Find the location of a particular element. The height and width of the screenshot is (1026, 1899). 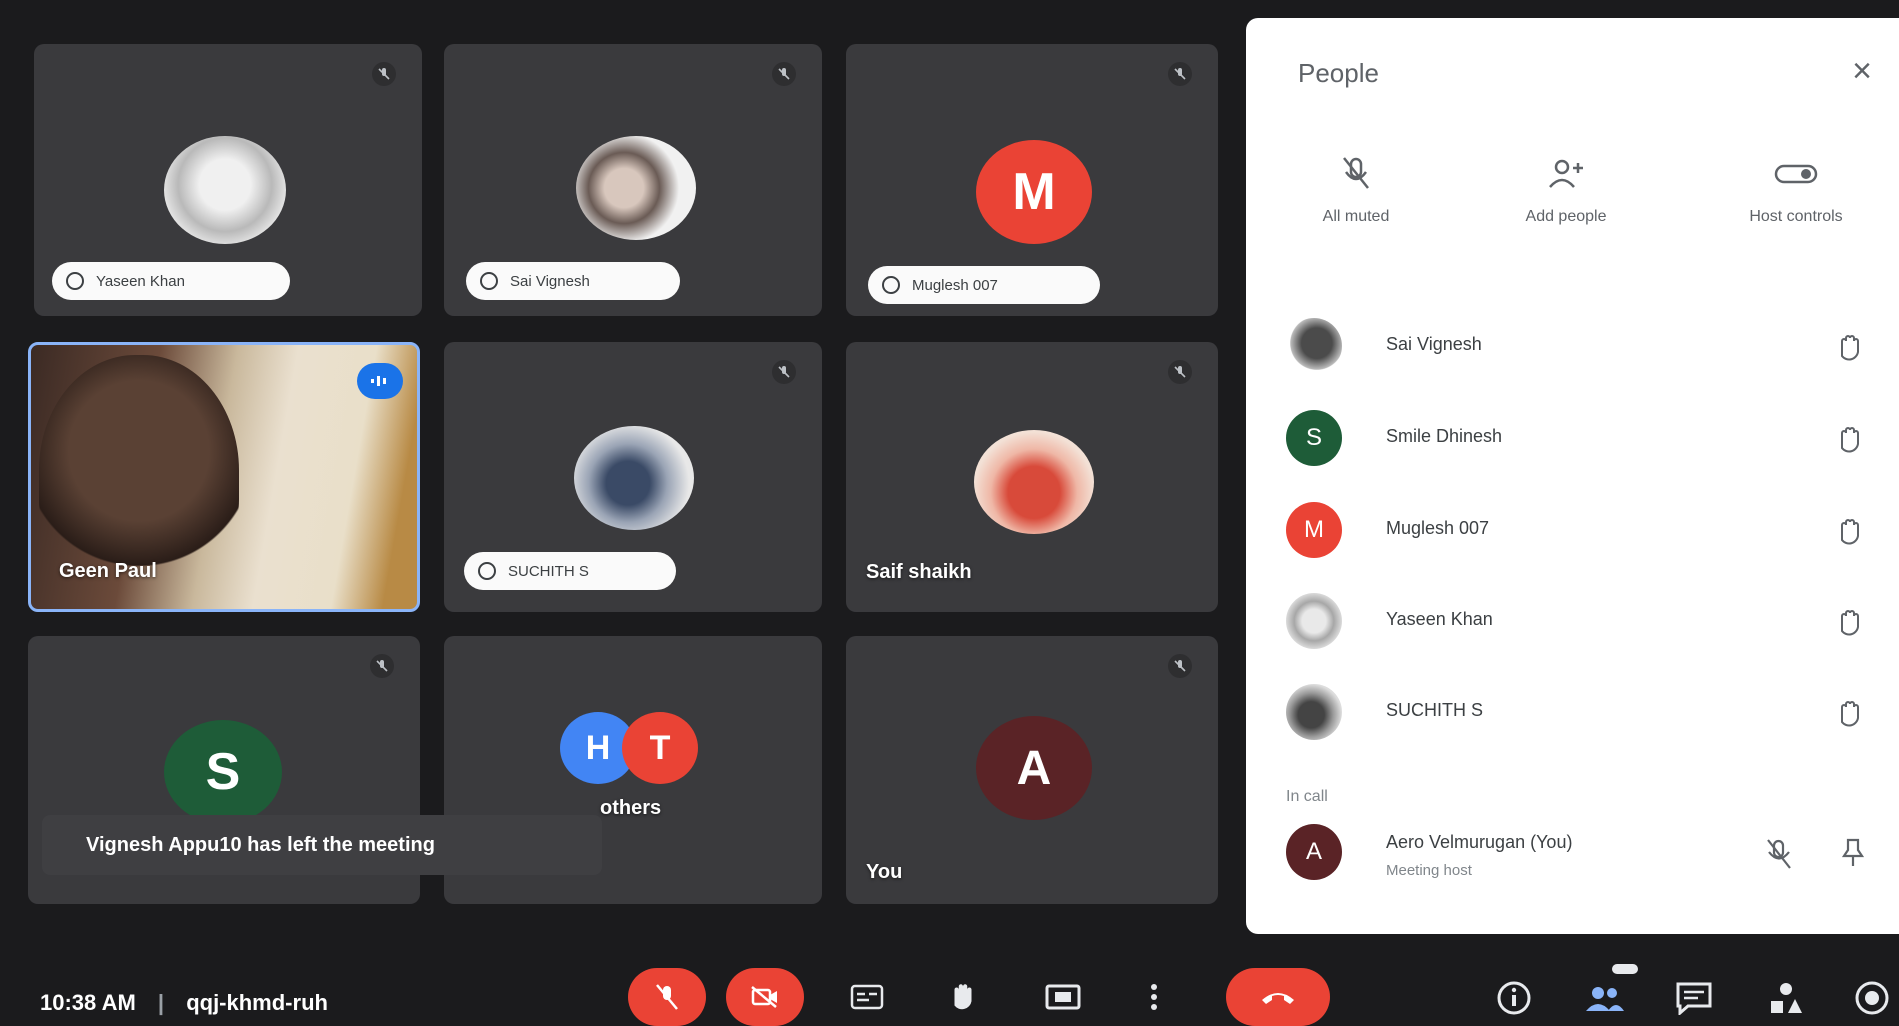

tile-yaseen-khan: Yaseen Khan is located at coordinates (228, 180).